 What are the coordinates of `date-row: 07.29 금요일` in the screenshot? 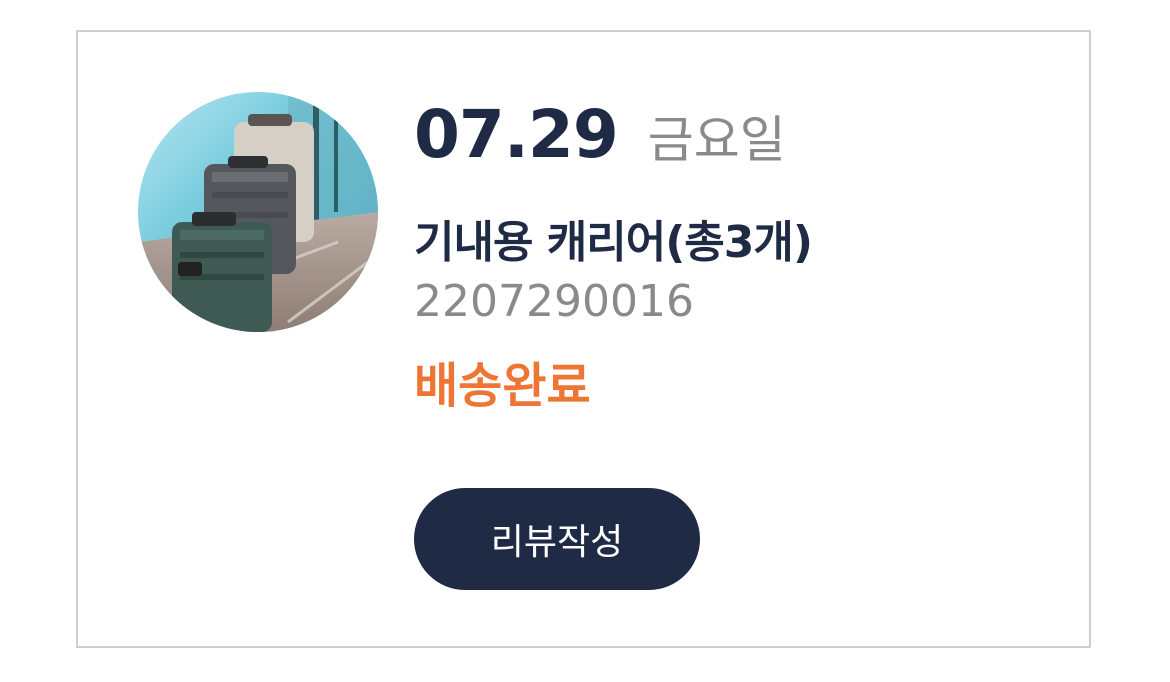 It's located at (613, 136).